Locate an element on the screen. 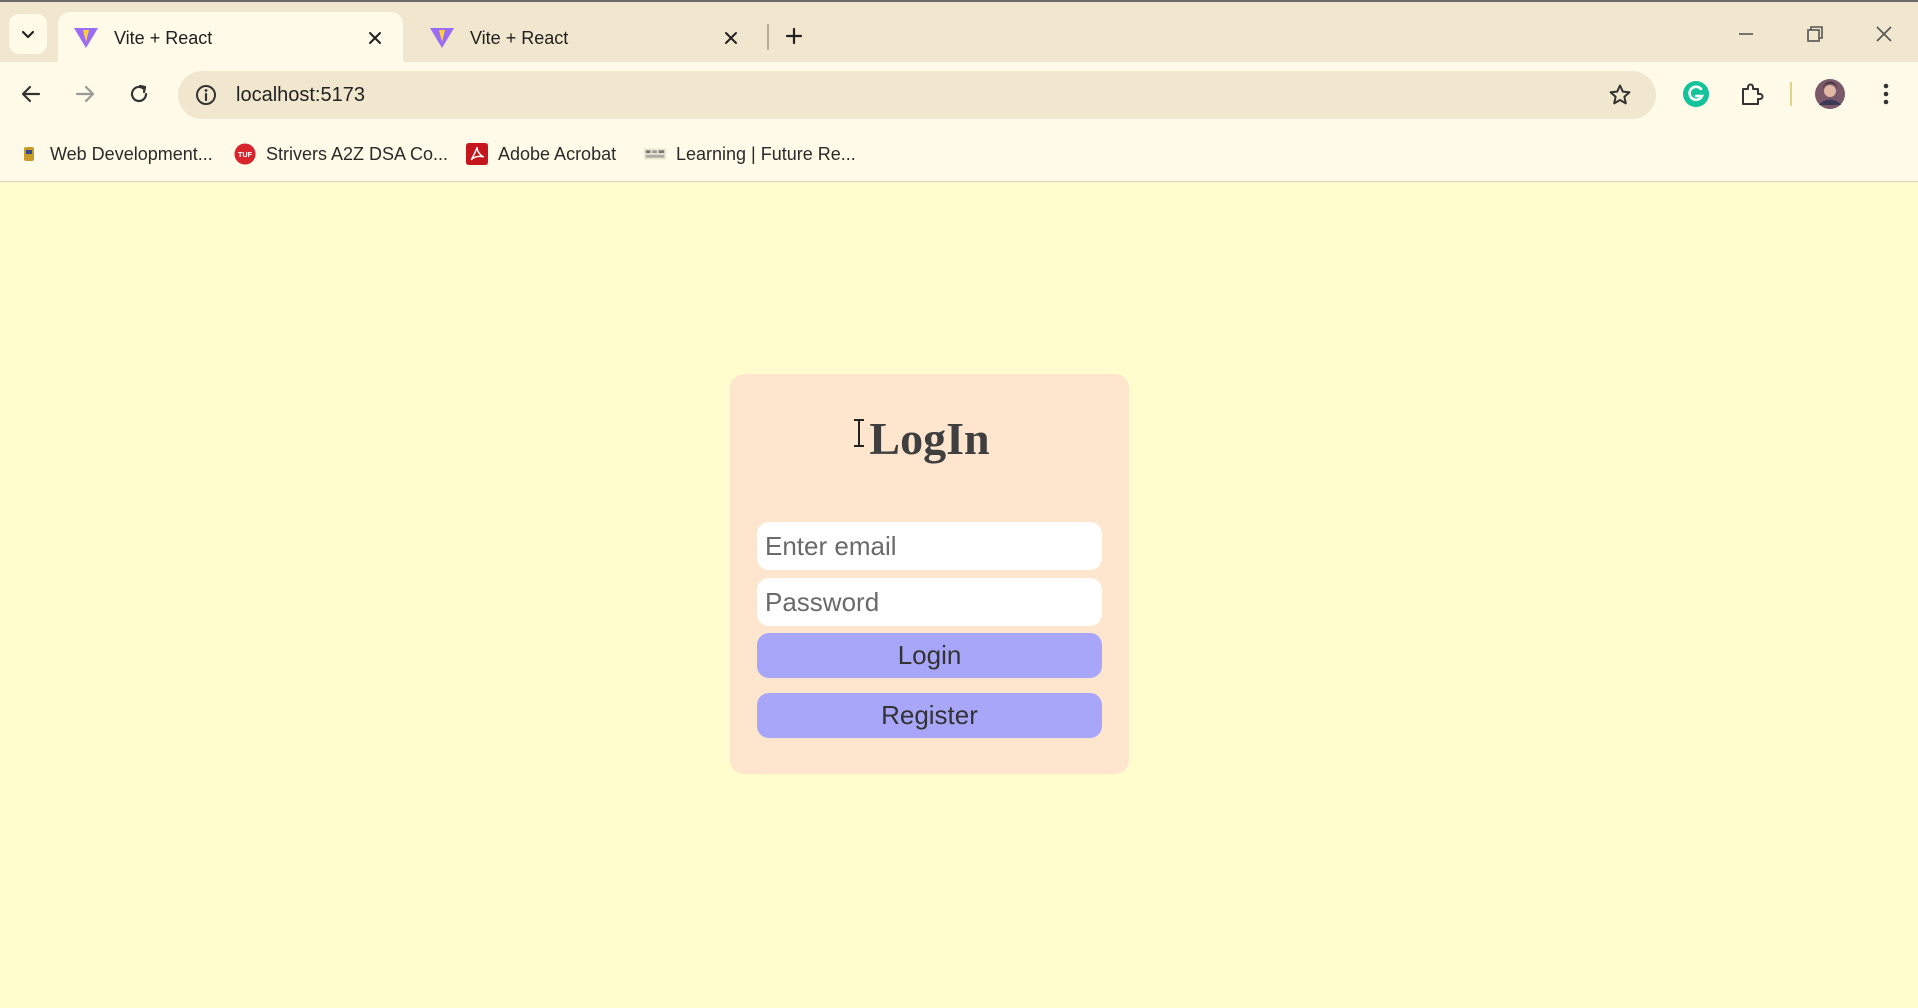  chevron-down-icon is located at coordinates (28, 34).